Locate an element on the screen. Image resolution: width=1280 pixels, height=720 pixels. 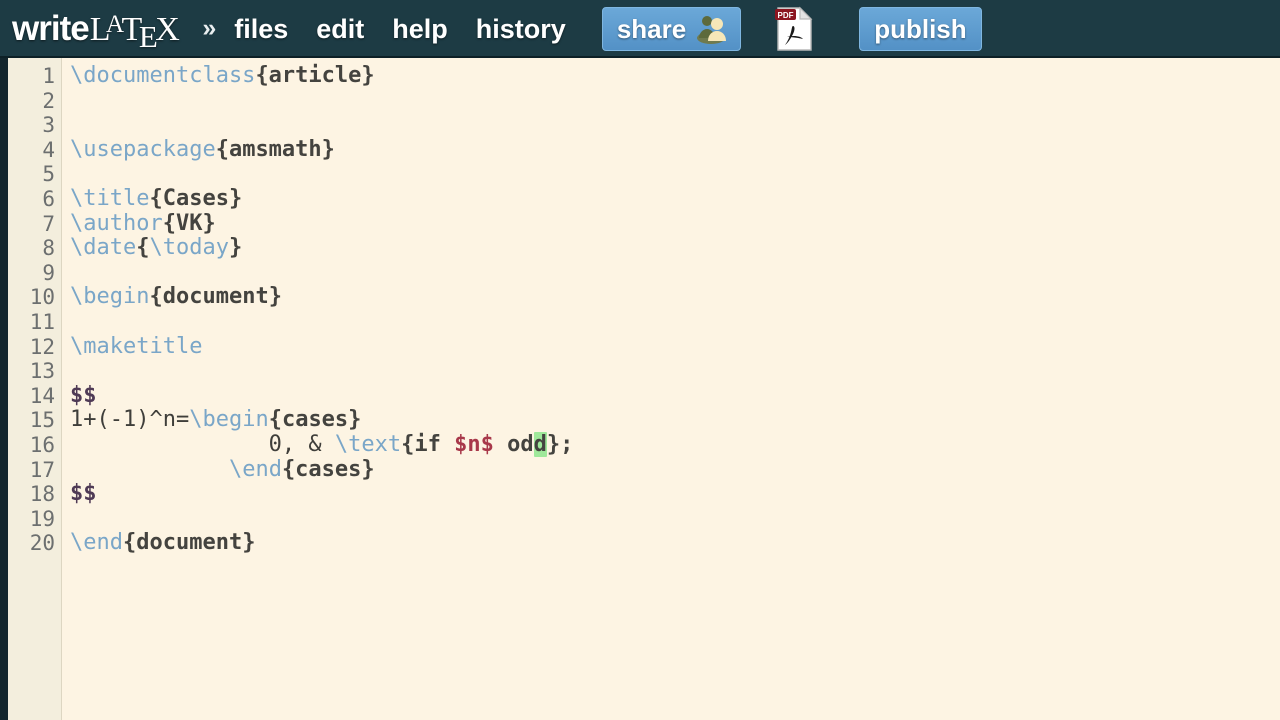
line-number: 2 is located at coordinates (48, 100).